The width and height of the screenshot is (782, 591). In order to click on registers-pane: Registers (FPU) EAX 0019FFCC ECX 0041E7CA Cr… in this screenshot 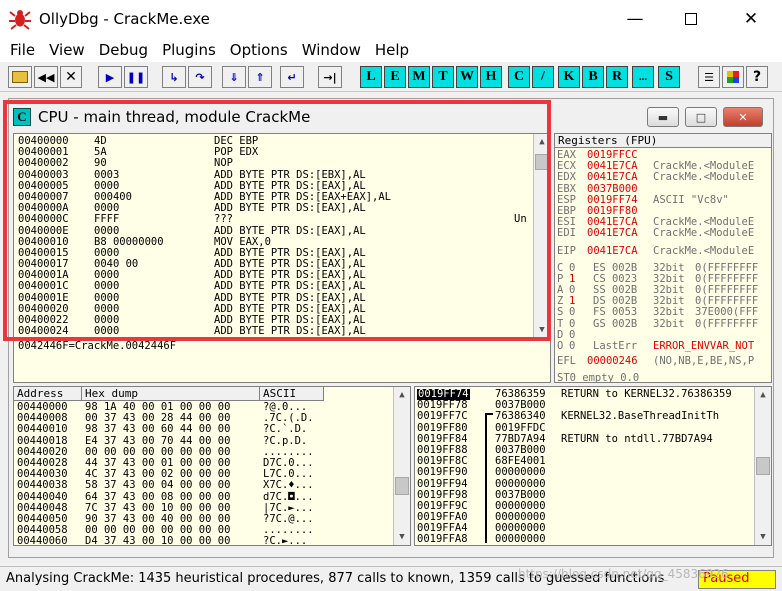, I will do `click(663, 258)`.